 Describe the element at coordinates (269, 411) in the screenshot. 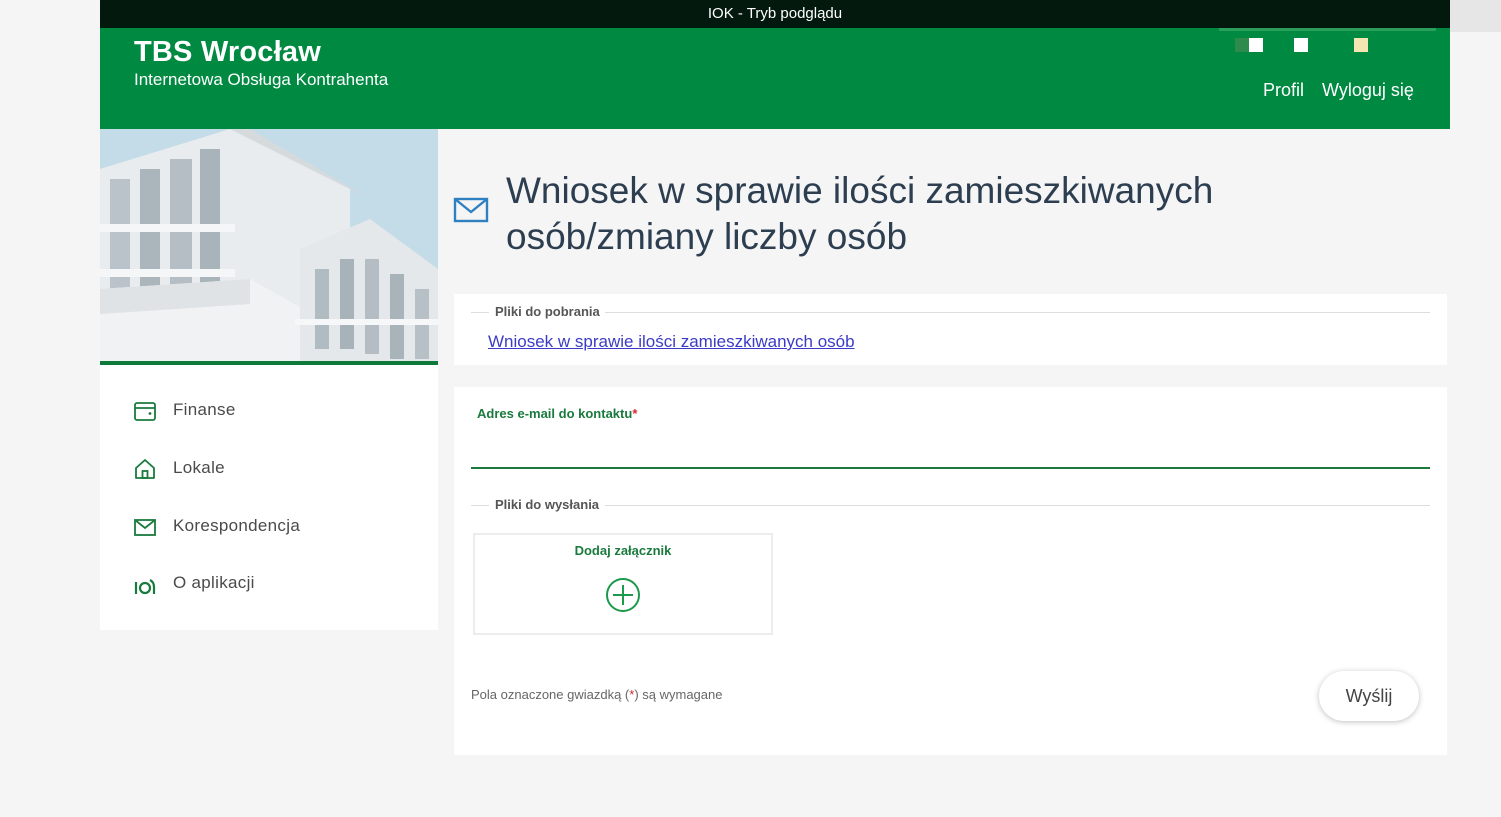

I see `sidebar-item-finanse: Finanse` at that location.